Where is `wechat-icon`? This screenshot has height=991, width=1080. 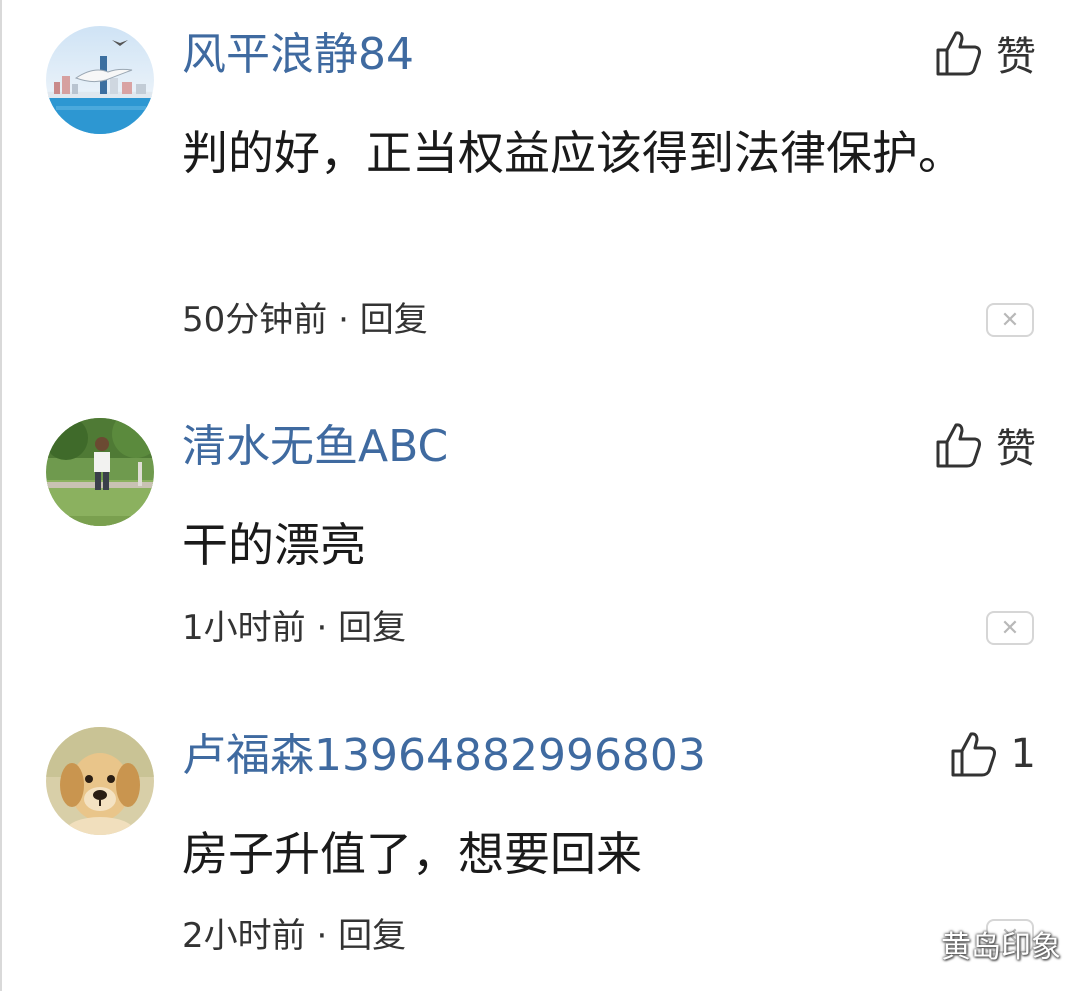 wechat-icon is located at coordinates (915, 944).